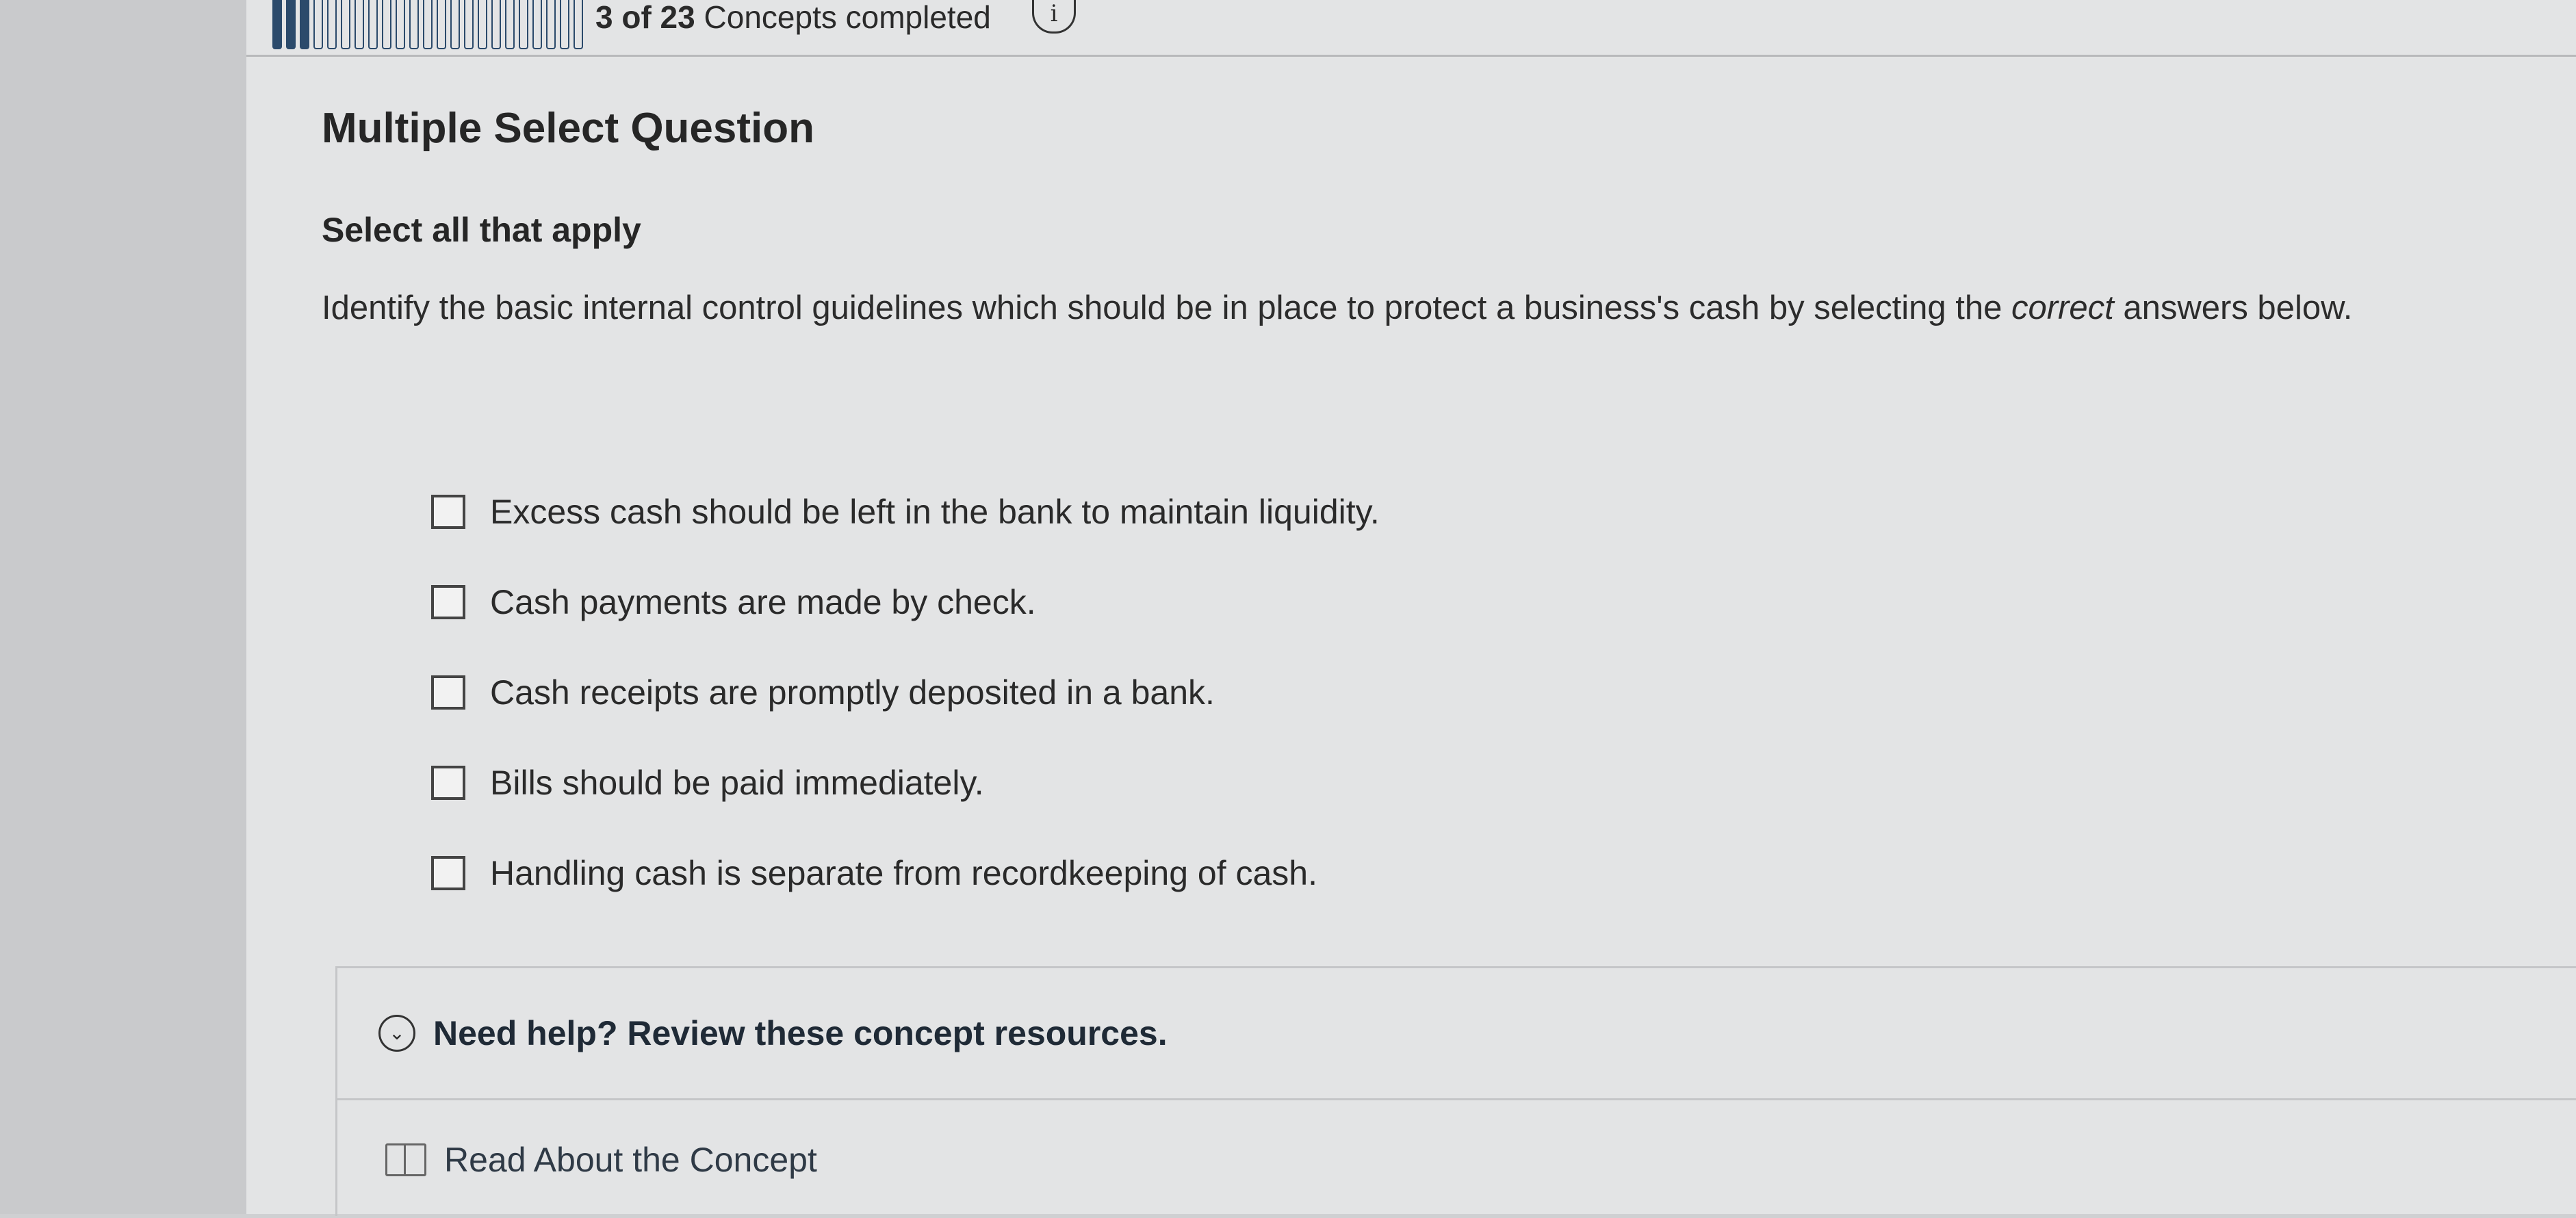 This screenshot has width=2576, height=1218. What do you see at coordinates (763, 602) in the screenshot?
I see `answer-option-label: Cash payments are made by check.` at bounding box center [763, 602].